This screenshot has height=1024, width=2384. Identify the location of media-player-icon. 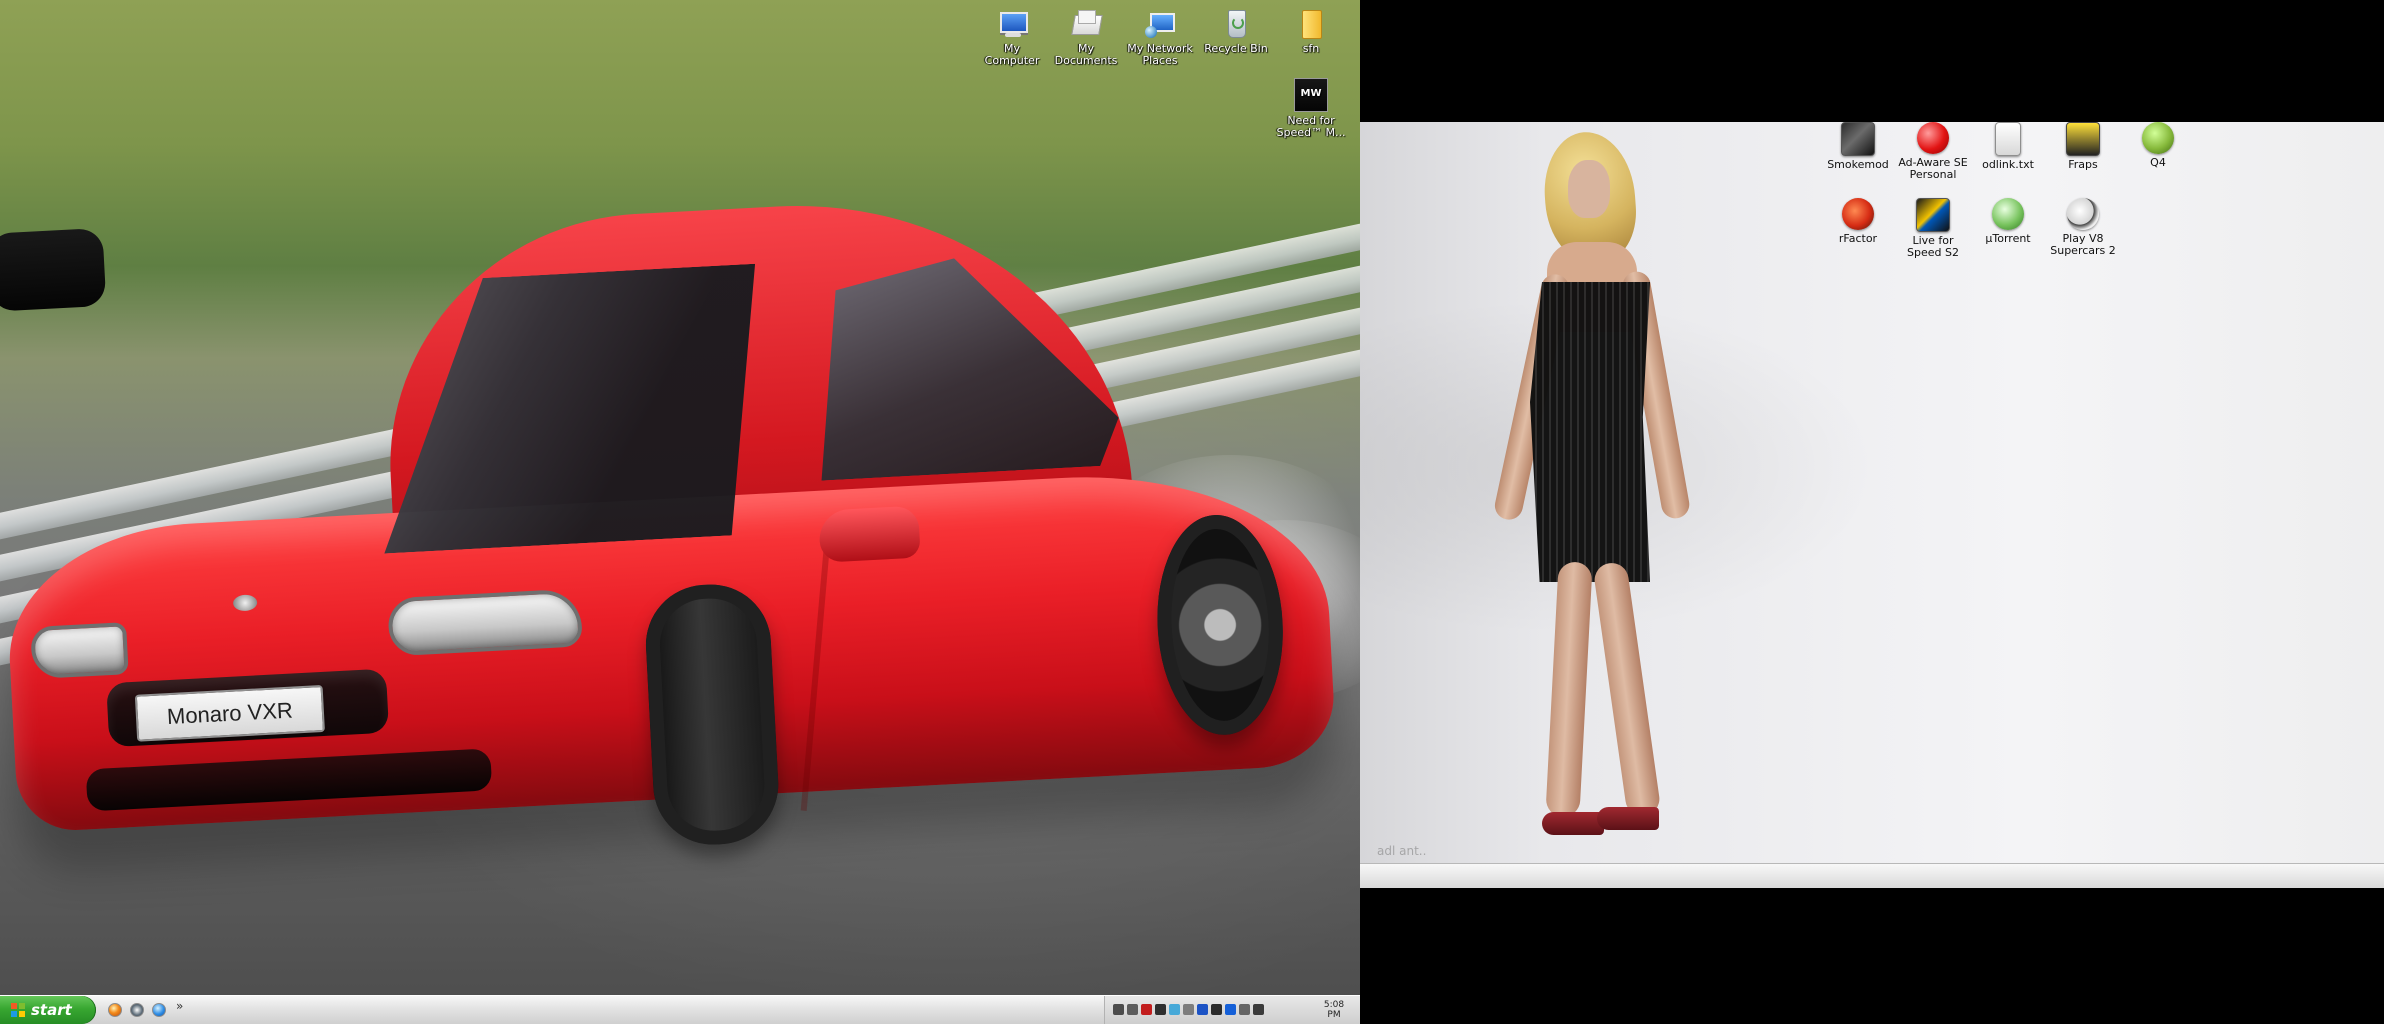
(137, 1010).